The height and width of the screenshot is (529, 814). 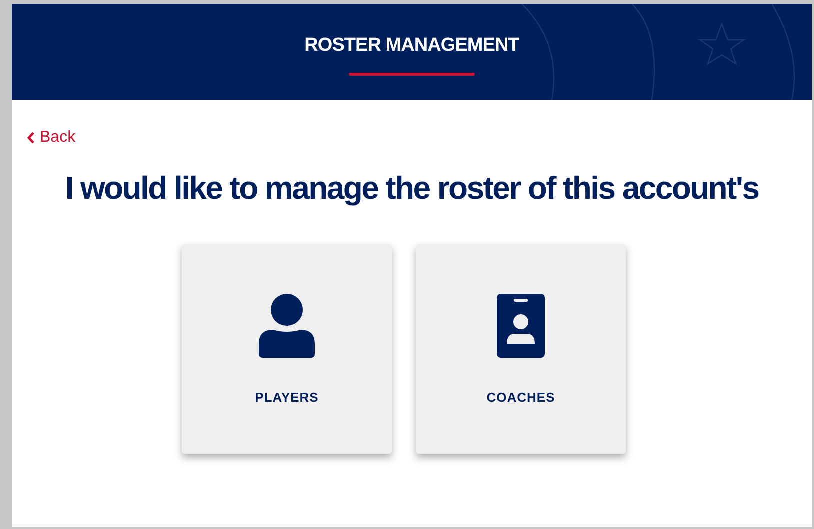 I want to click on option-label: PLAYERS, so click(x=287, y=398).